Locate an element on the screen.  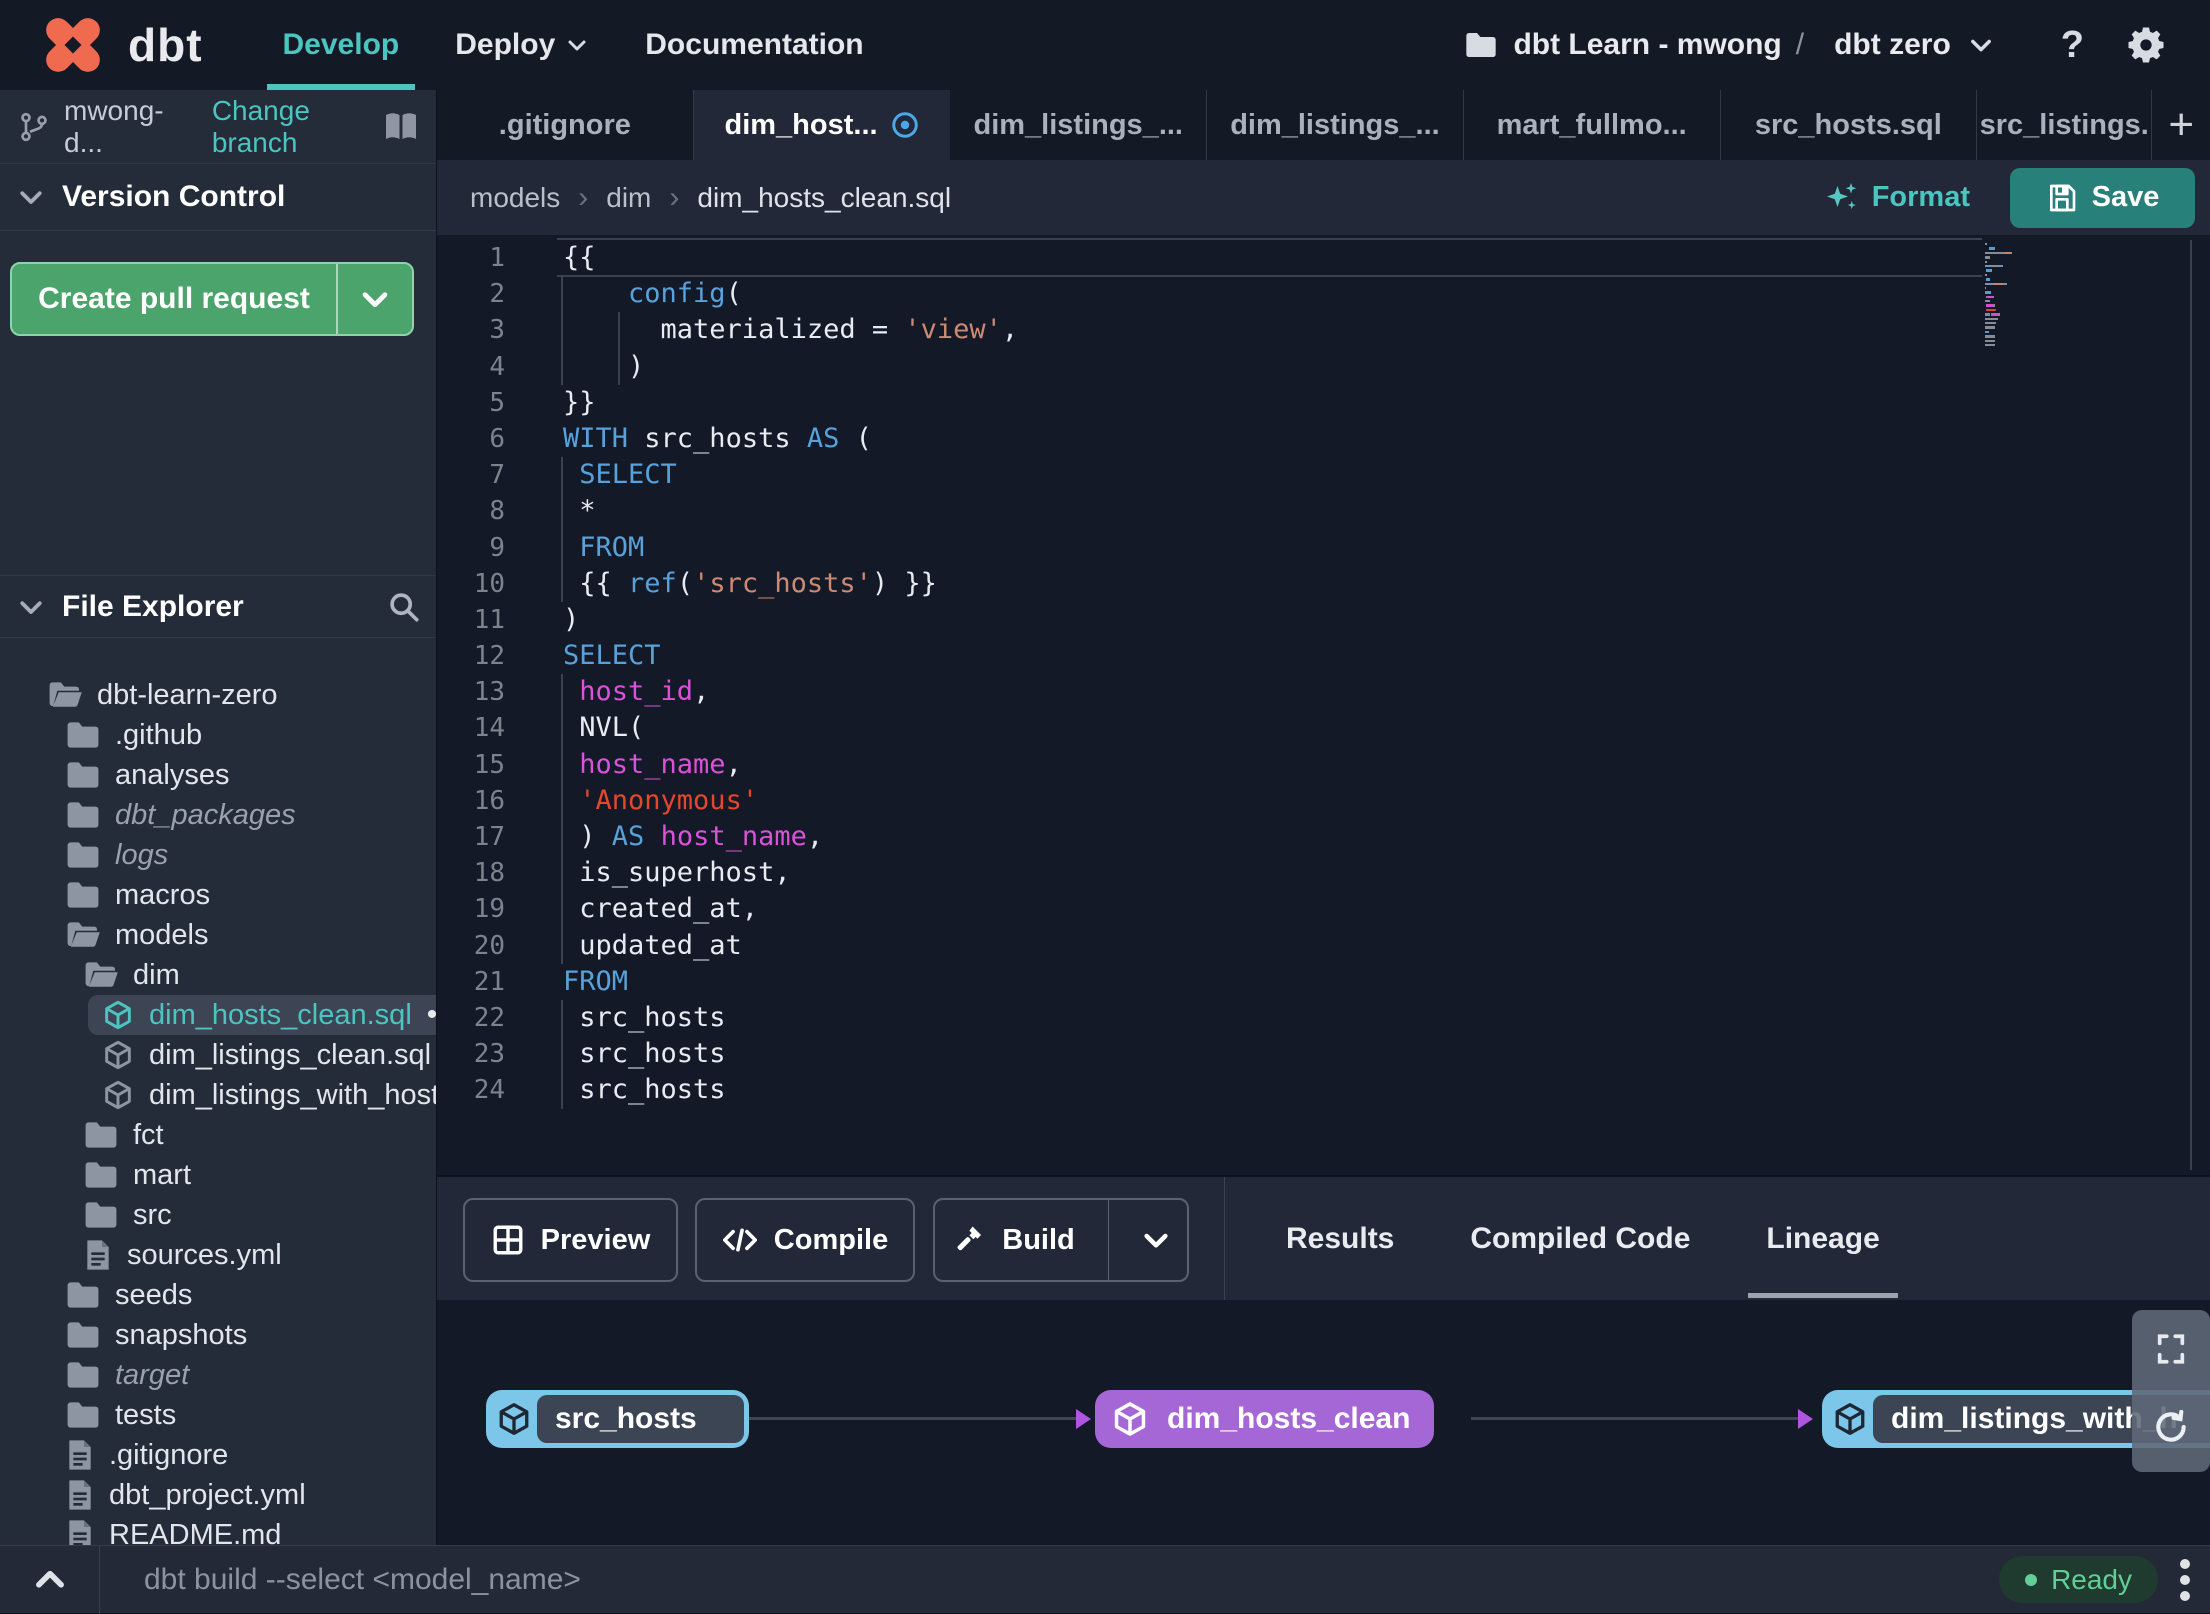
lineage-node-src-hosts: src_hosts is located at coordinates (617, 1419).